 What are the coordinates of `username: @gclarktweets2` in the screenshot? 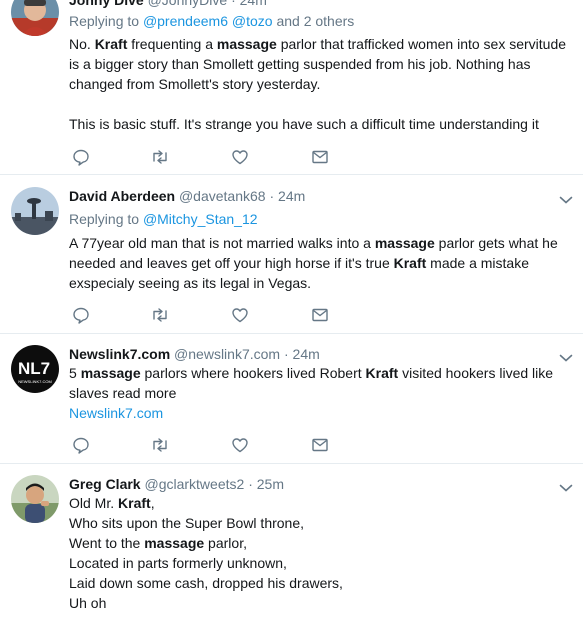 It's located at (194, 484).